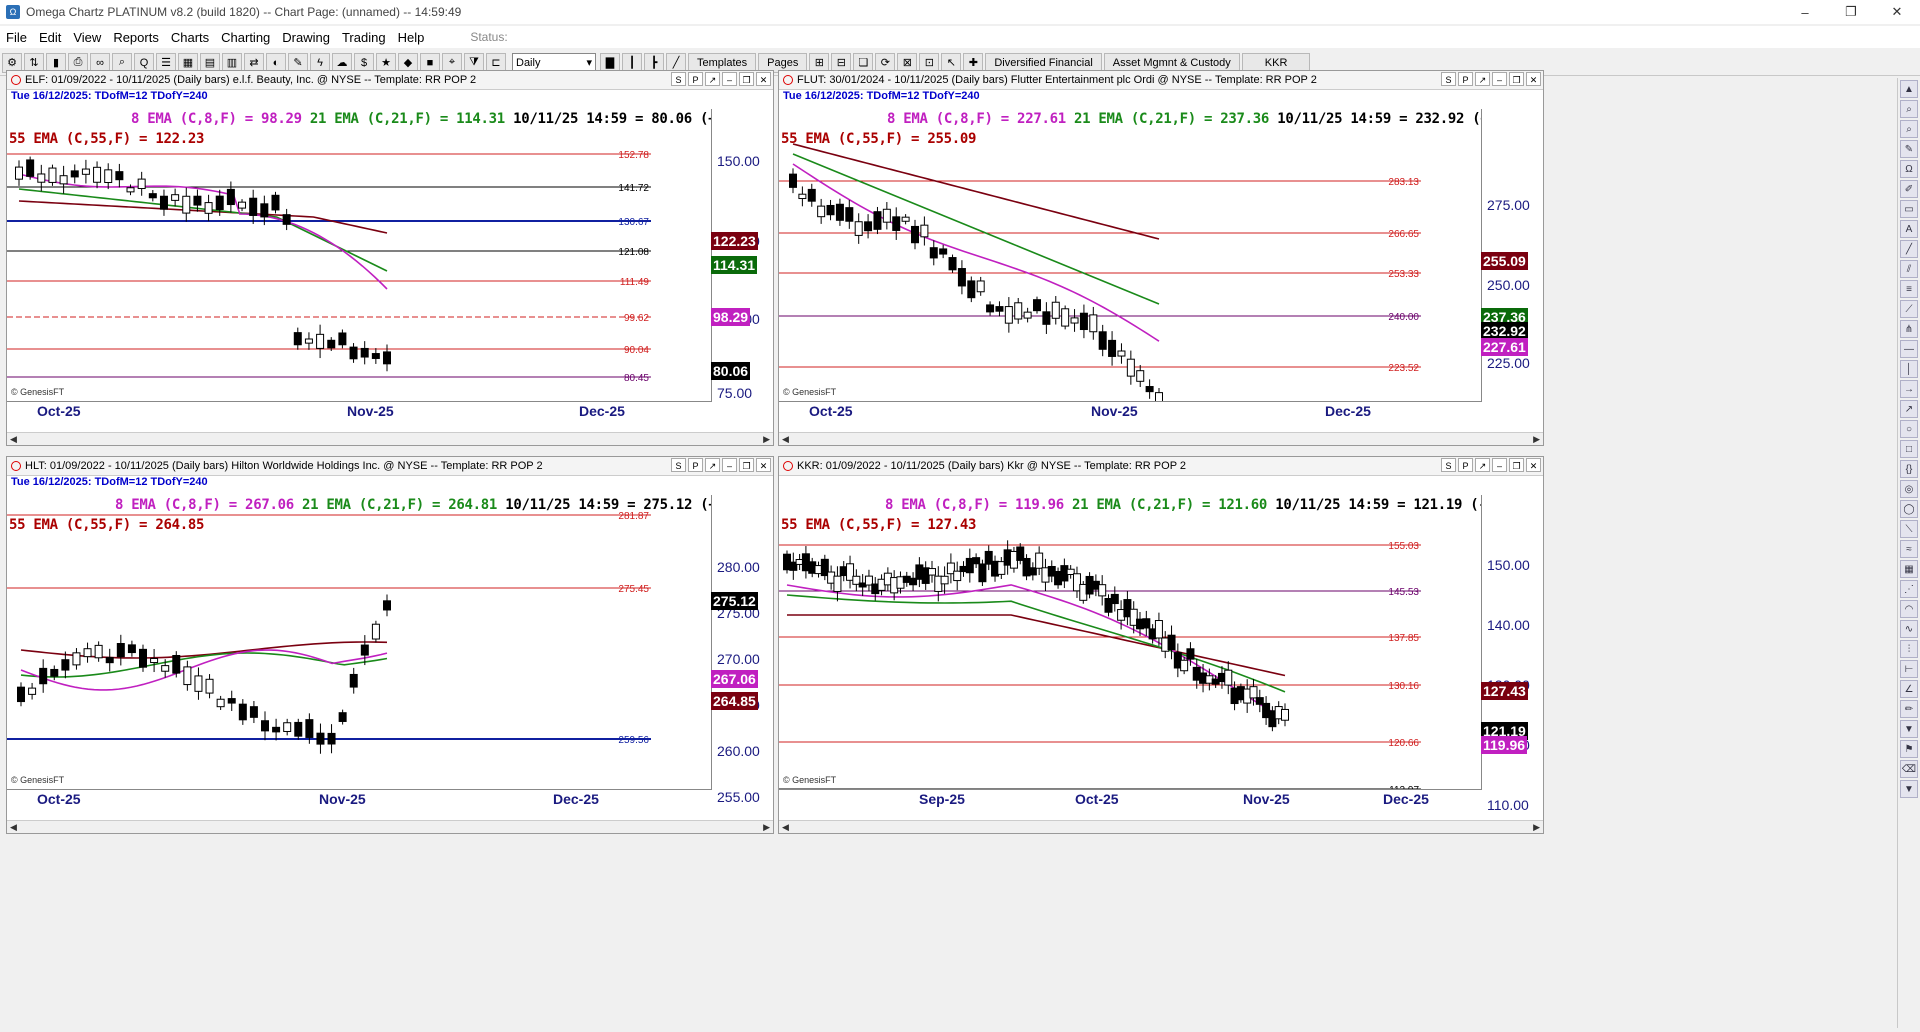 Image resolution: width=1920 pixels, height=1032 pixels. Describe the element at coordinates (16, 37) in the screenshot. I see `menu-file: File` at that location.